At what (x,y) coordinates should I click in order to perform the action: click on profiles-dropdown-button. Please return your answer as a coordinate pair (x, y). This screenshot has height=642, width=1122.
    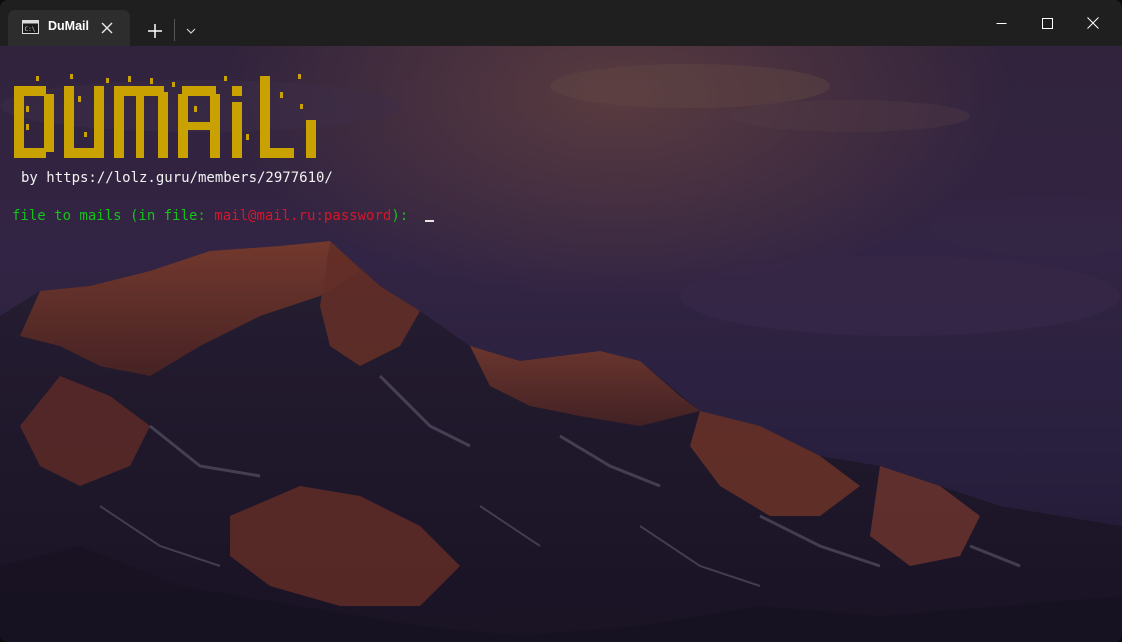
    Looking at the image, I should click on (191, 31).